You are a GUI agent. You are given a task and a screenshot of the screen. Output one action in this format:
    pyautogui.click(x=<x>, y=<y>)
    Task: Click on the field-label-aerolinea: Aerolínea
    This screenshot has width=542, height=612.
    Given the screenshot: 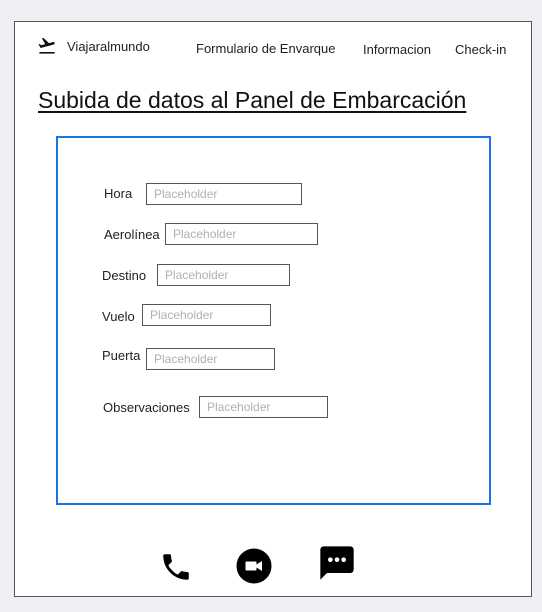 What is the action you would take?
    pyautogui.click(x=132, y=234)
    